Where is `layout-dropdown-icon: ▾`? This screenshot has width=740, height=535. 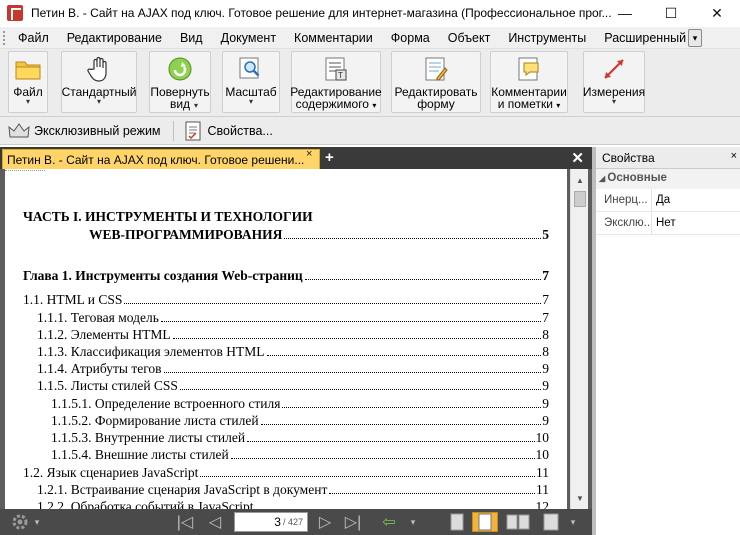
layout-dropdown-icon: ▾ is located at coordinates (573, 522).